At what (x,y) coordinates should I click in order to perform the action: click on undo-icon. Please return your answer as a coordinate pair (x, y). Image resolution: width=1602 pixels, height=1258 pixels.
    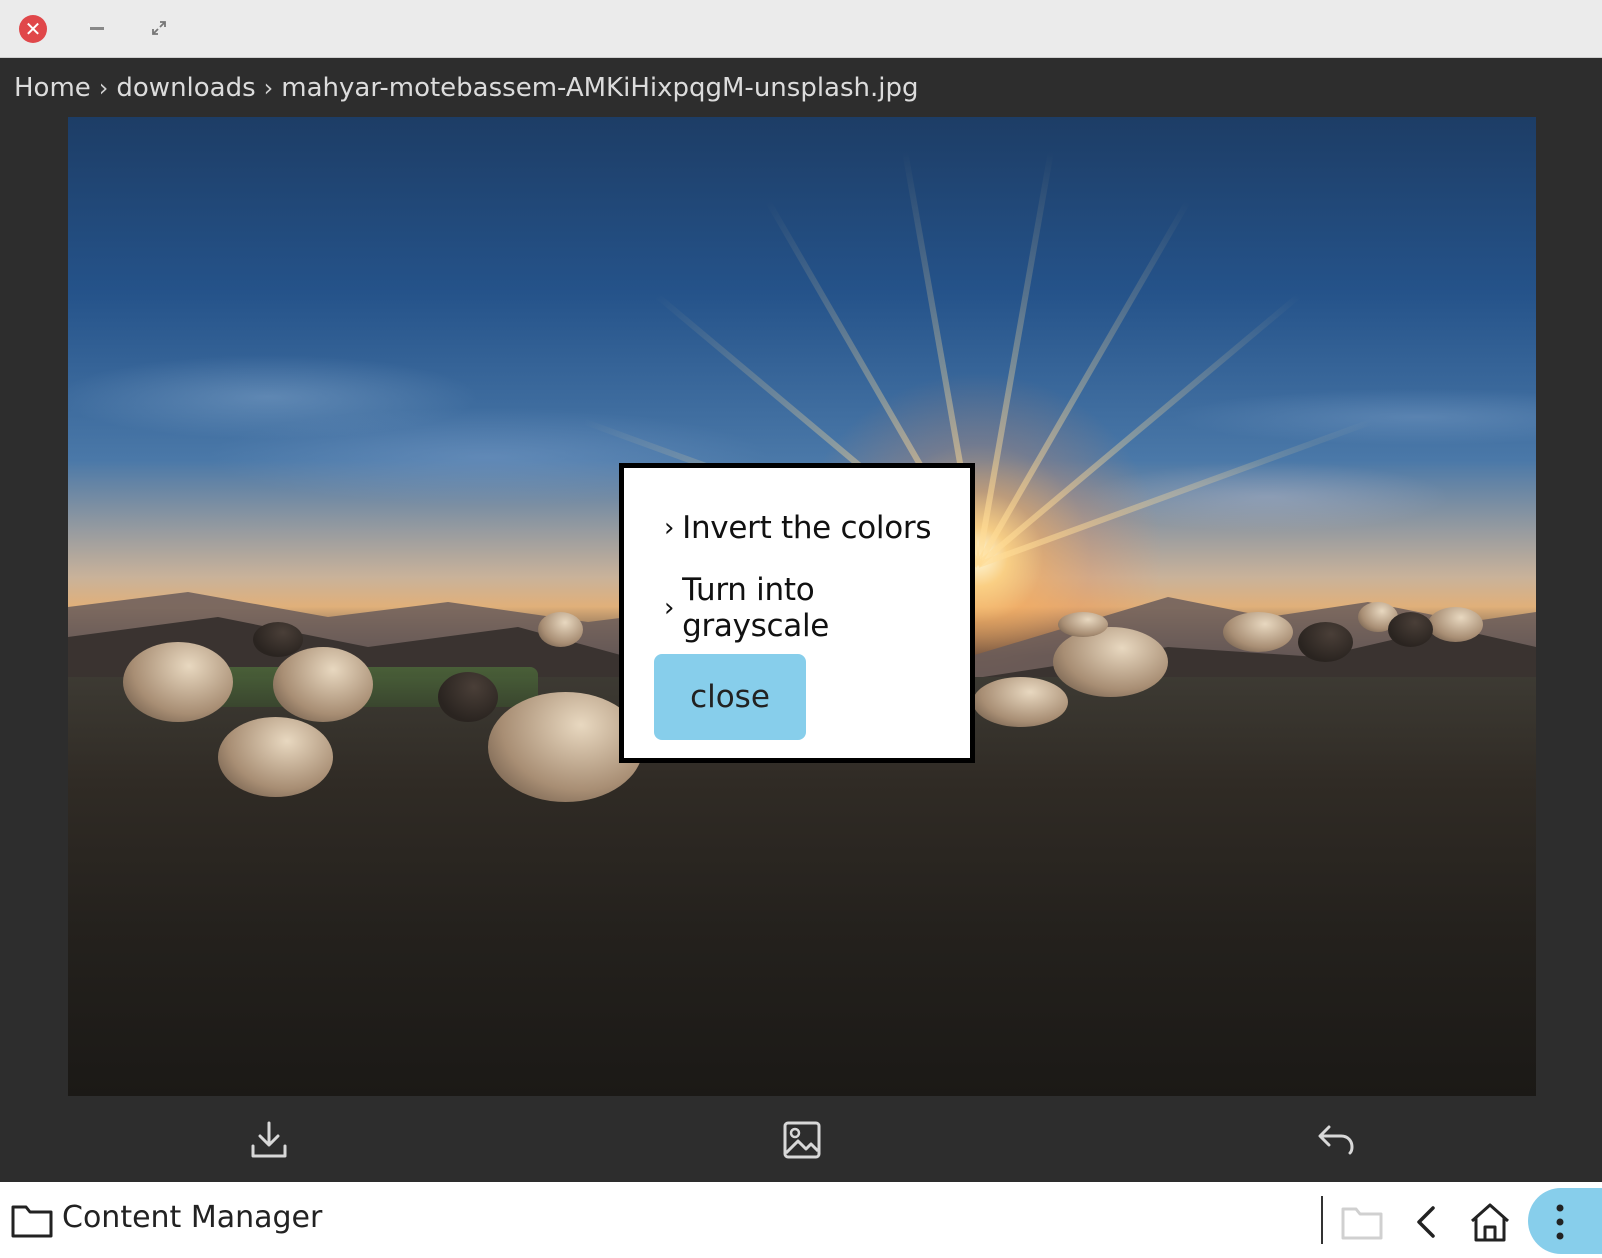
    Looking at the image, I should click on (1335, 1140).